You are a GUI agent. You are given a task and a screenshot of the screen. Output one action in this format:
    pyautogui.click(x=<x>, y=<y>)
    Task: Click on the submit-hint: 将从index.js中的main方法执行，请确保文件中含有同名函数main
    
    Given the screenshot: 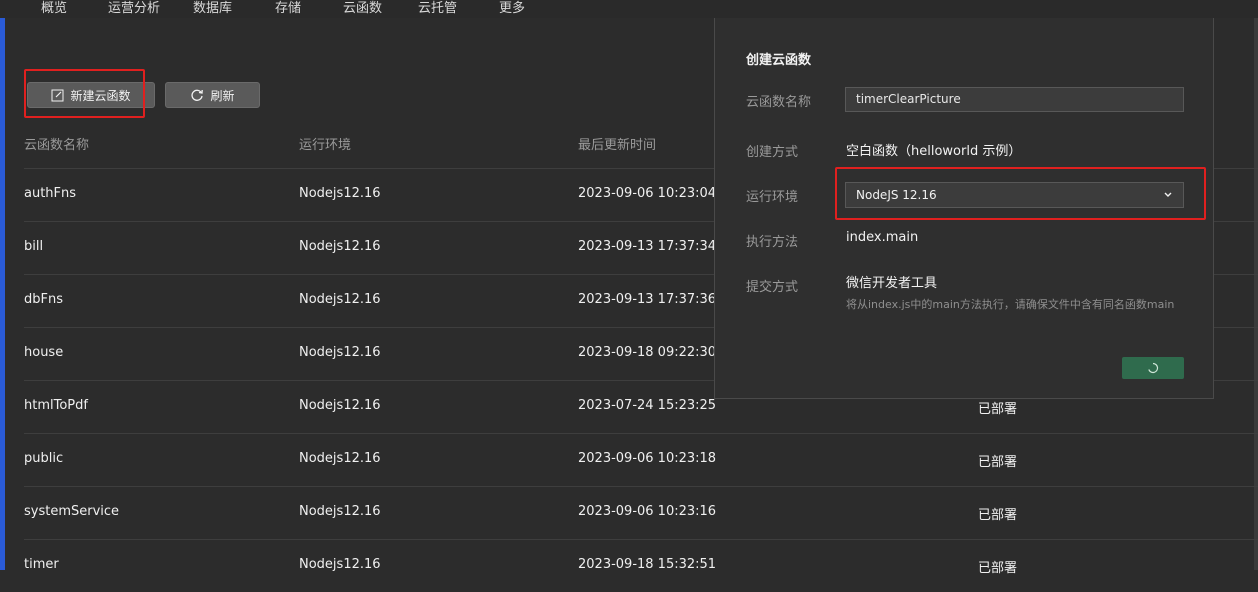 What is the action you would take?
    pyautogui.click(x=1010, y=304)
    